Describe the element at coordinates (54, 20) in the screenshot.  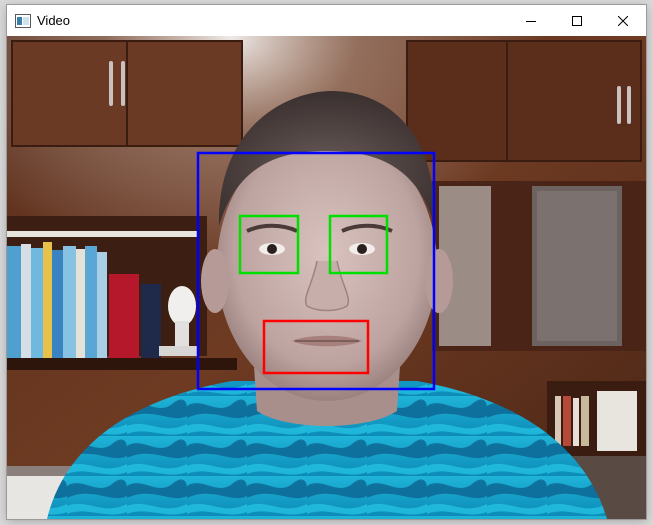
I see `window-title: Video` at that location.